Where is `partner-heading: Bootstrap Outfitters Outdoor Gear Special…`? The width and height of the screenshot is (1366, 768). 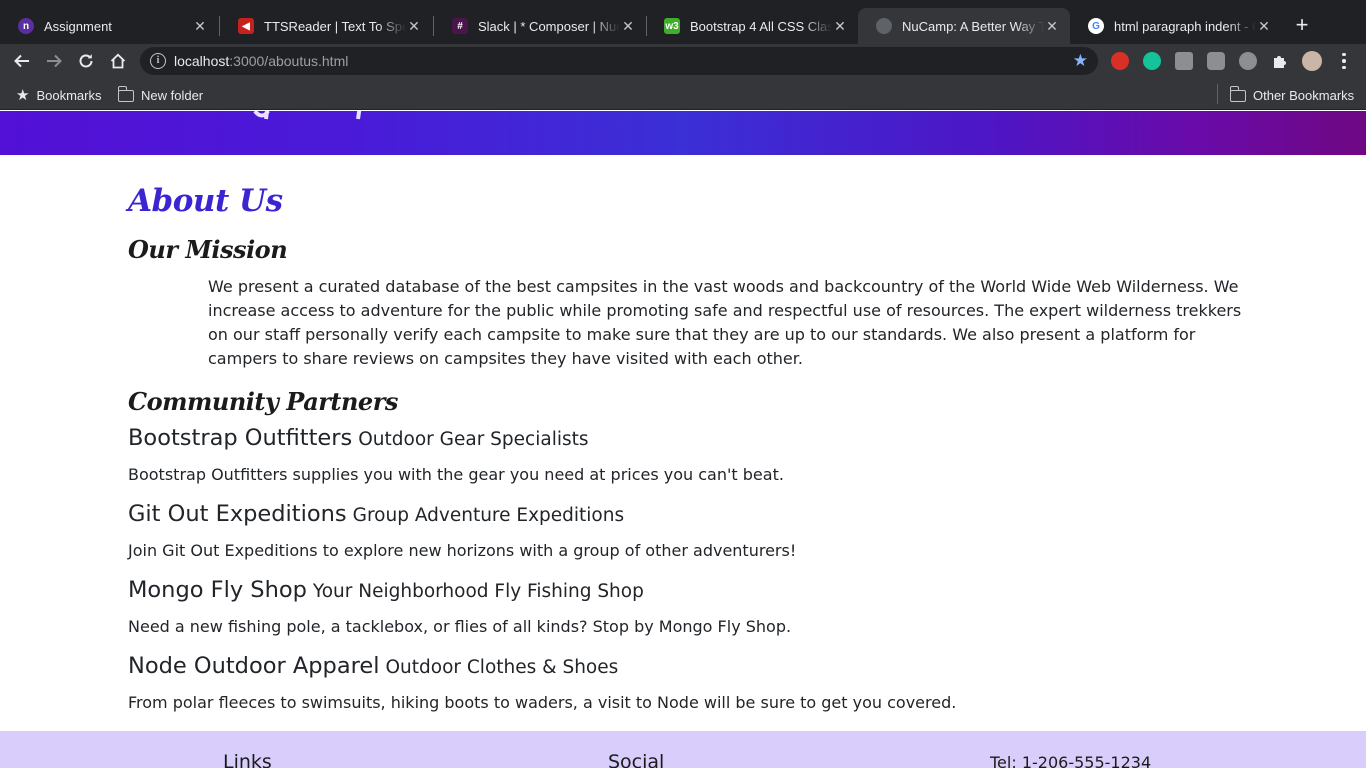
partner-heading: Bootstrap Outfitters Outdoor Gear Special… is located at coordinates (358, 438).